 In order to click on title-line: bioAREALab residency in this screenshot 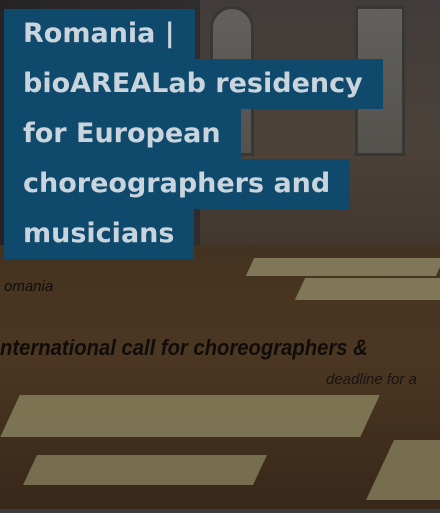, I will do `click(193, 84)`.